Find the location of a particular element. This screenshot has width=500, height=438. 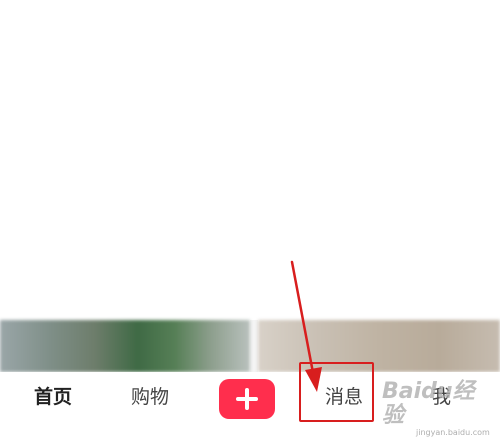

feed-thumbnails is located at coordinates (250, 346).